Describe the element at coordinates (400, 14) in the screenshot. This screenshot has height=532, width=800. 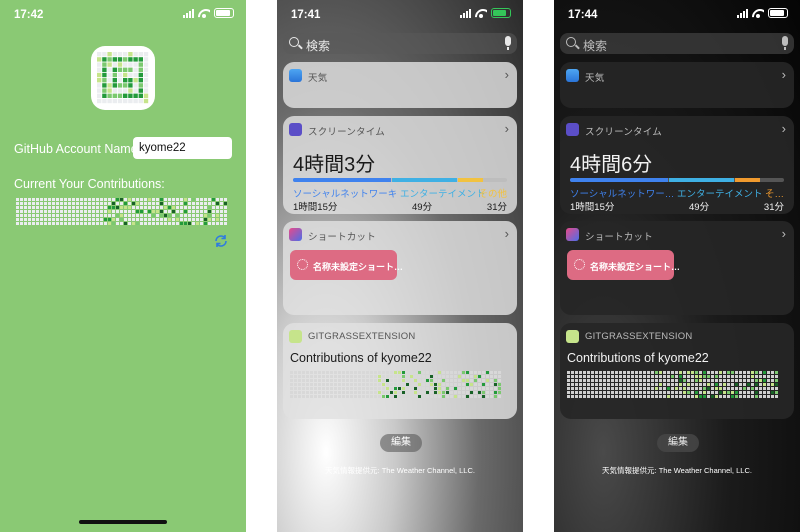
I see `status-bar: 17:41` at that location.